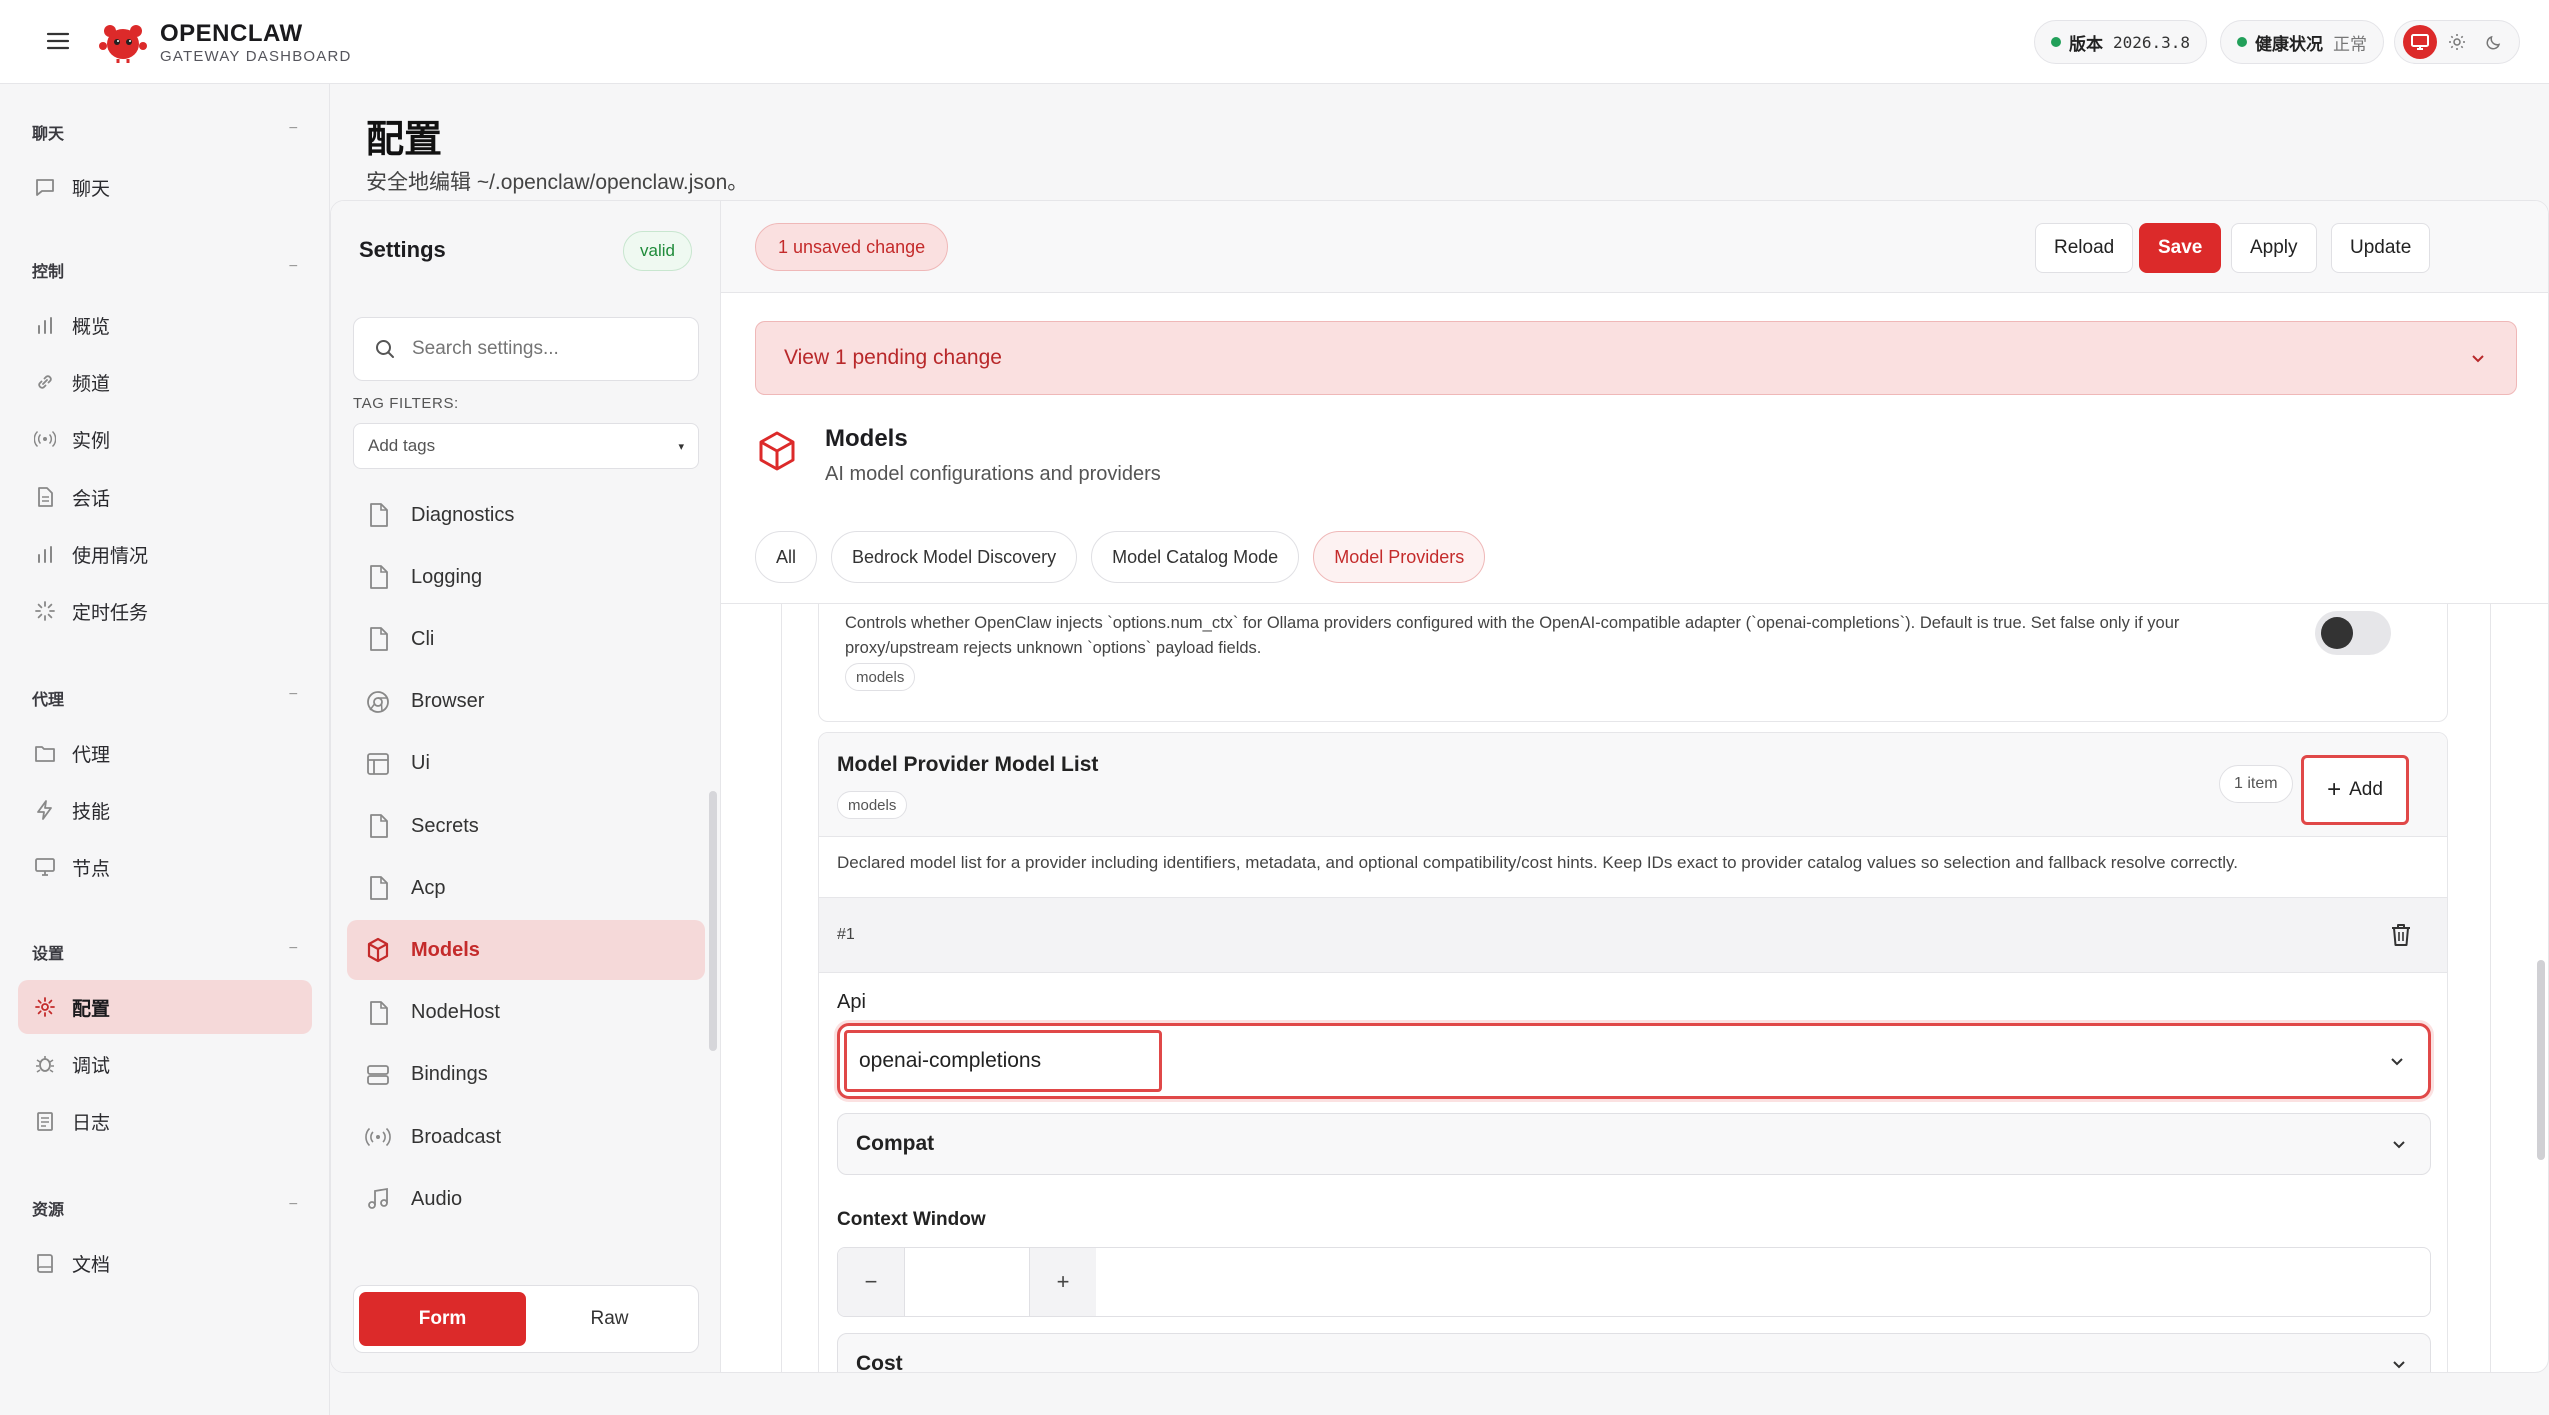 The height and width of the screenshot is (1415, 2549). What do you see at coordinates (165, 611) in the screenshot?
I see `sidebar-item-control-5: 定时任务` at bounding box center [165, 611].